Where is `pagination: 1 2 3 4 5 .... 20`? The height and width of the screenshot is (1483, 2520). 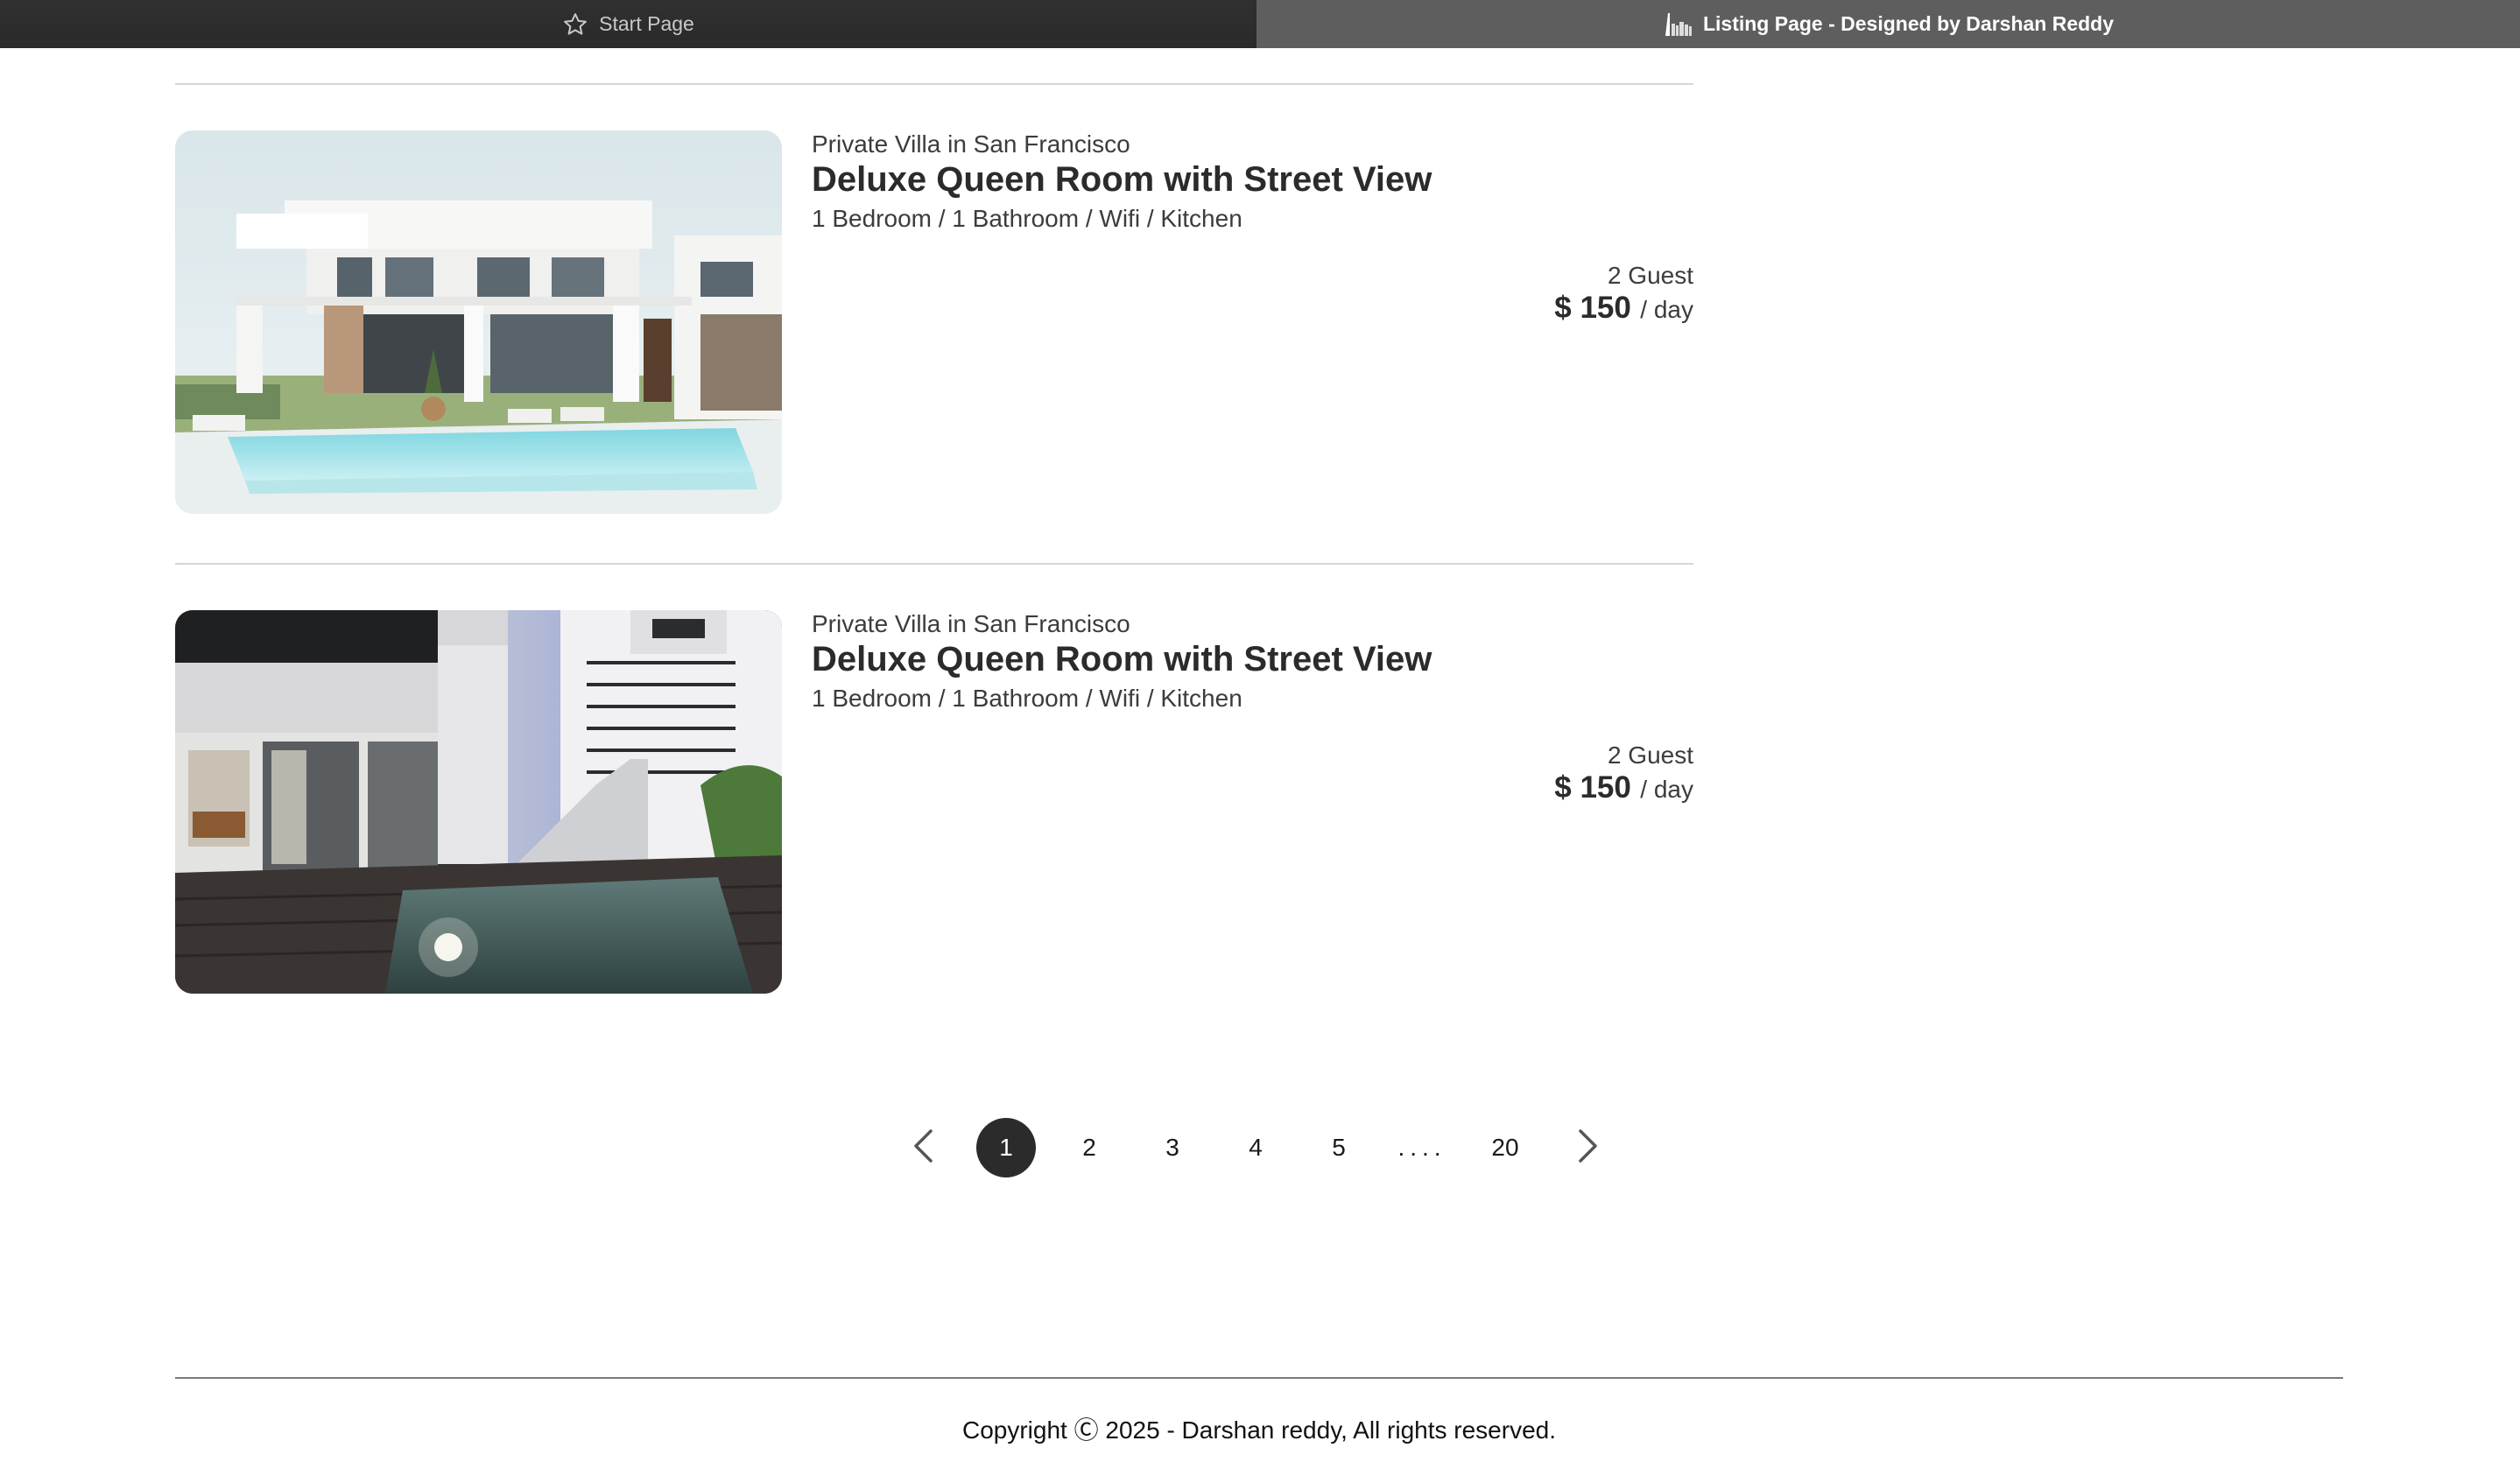 pagination: 1 2 3 4 5 .... 20 is located at coordinates (1267, 1147).